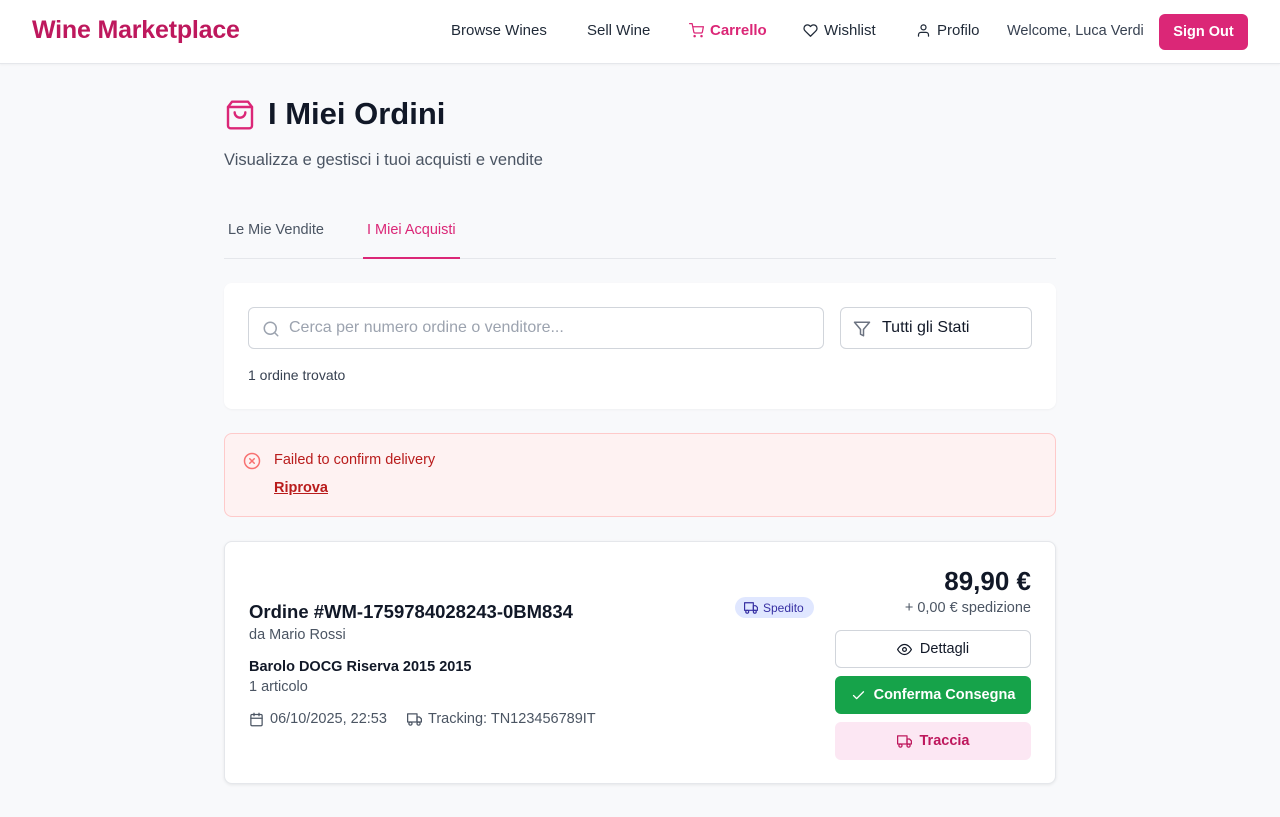 This screenshot has height=817, width=1280. I want to click on result-count: 1 ordine trovato, so click(297, 375).